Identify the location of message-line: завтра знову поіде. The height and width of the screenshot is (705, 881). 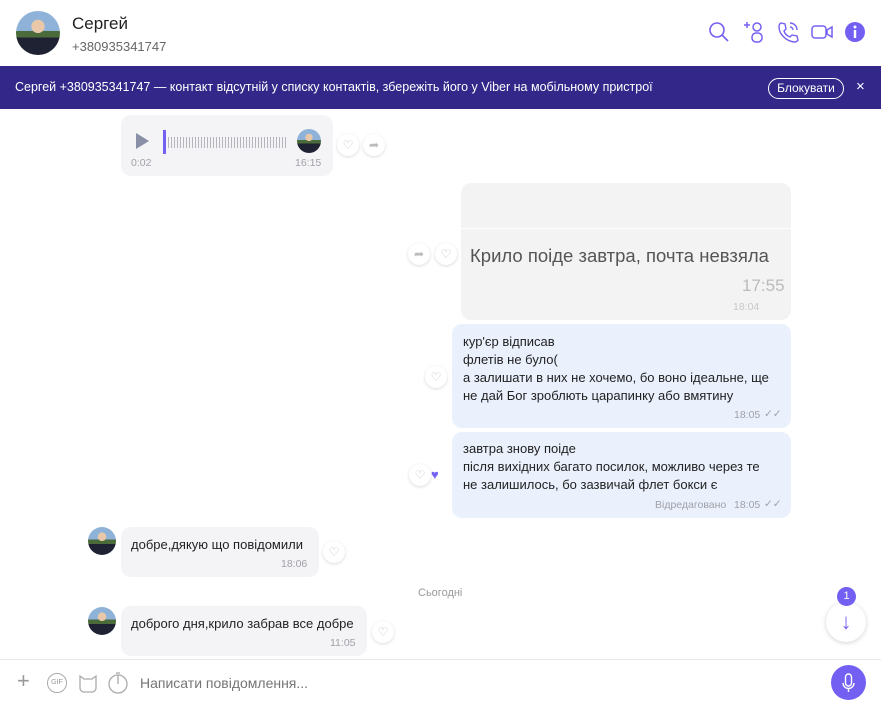
(519, 448).